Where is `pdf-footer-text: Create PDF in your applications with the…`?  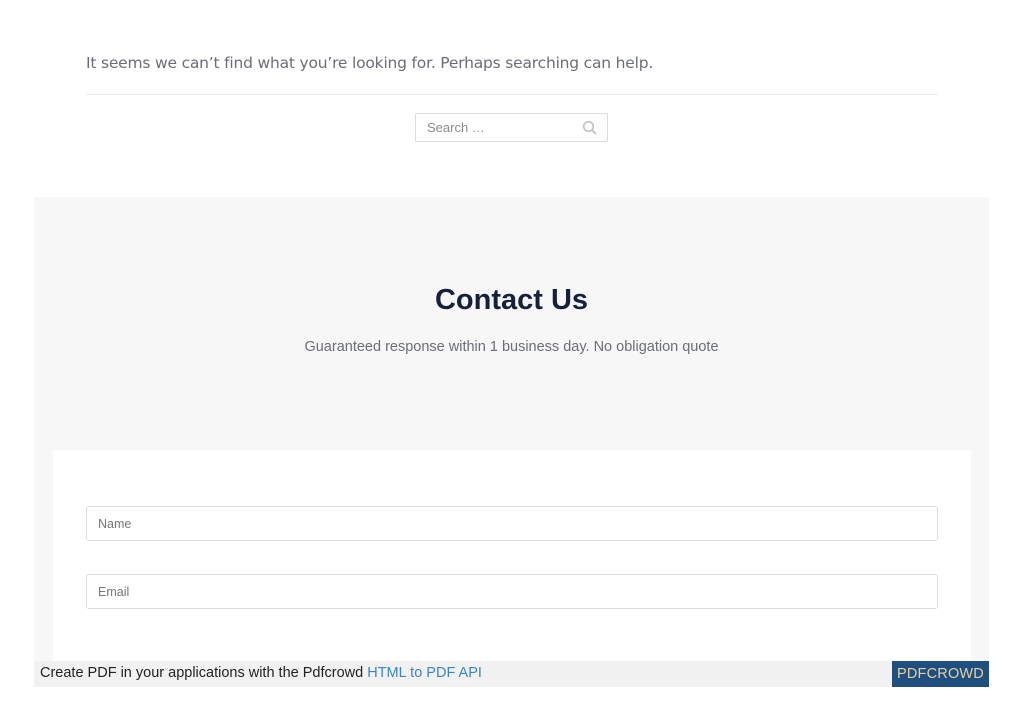
pdf-footer-text: Create PDF in your applications with the… is located at coordinates (261, 673).